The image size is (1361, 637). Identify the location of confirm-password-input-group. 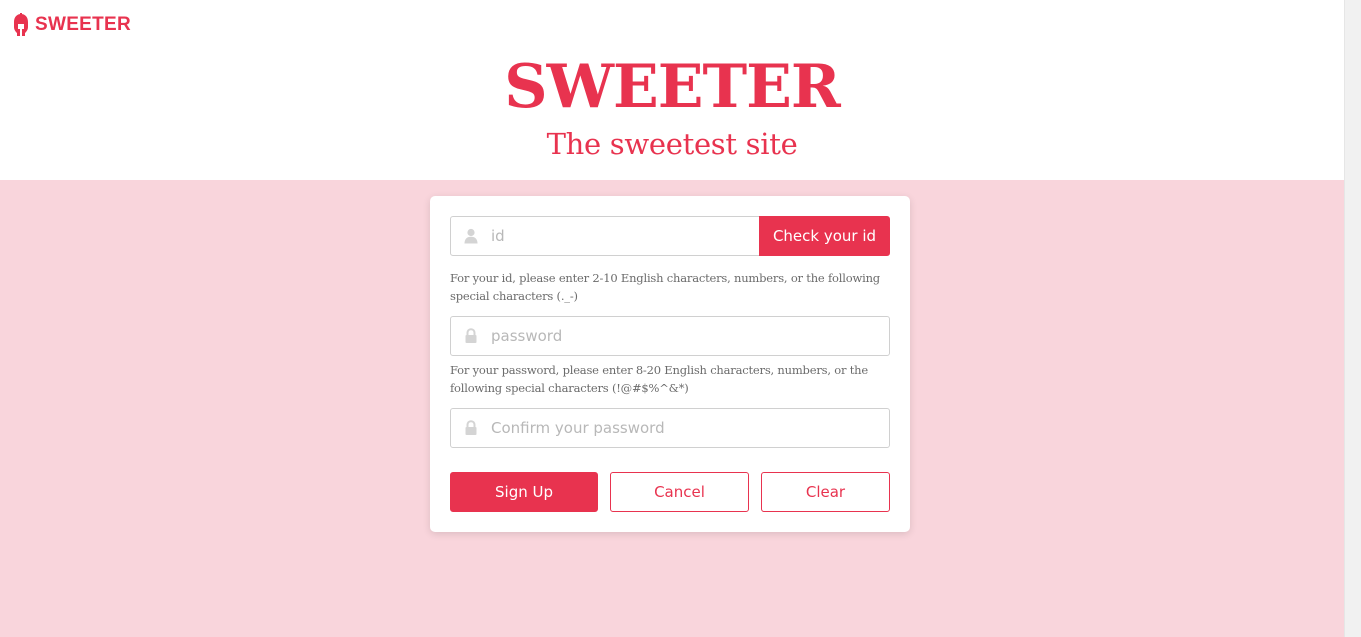
(670, 428).